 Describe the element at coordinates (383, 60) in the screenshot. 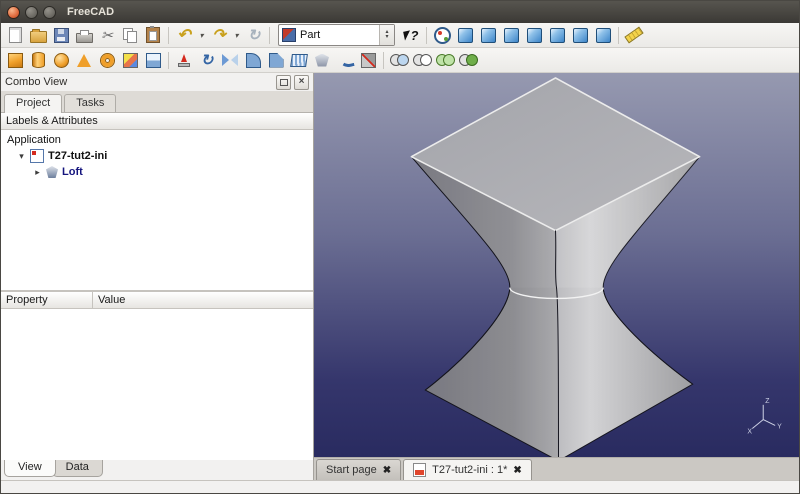

I see `toolbar-separator` at that location.